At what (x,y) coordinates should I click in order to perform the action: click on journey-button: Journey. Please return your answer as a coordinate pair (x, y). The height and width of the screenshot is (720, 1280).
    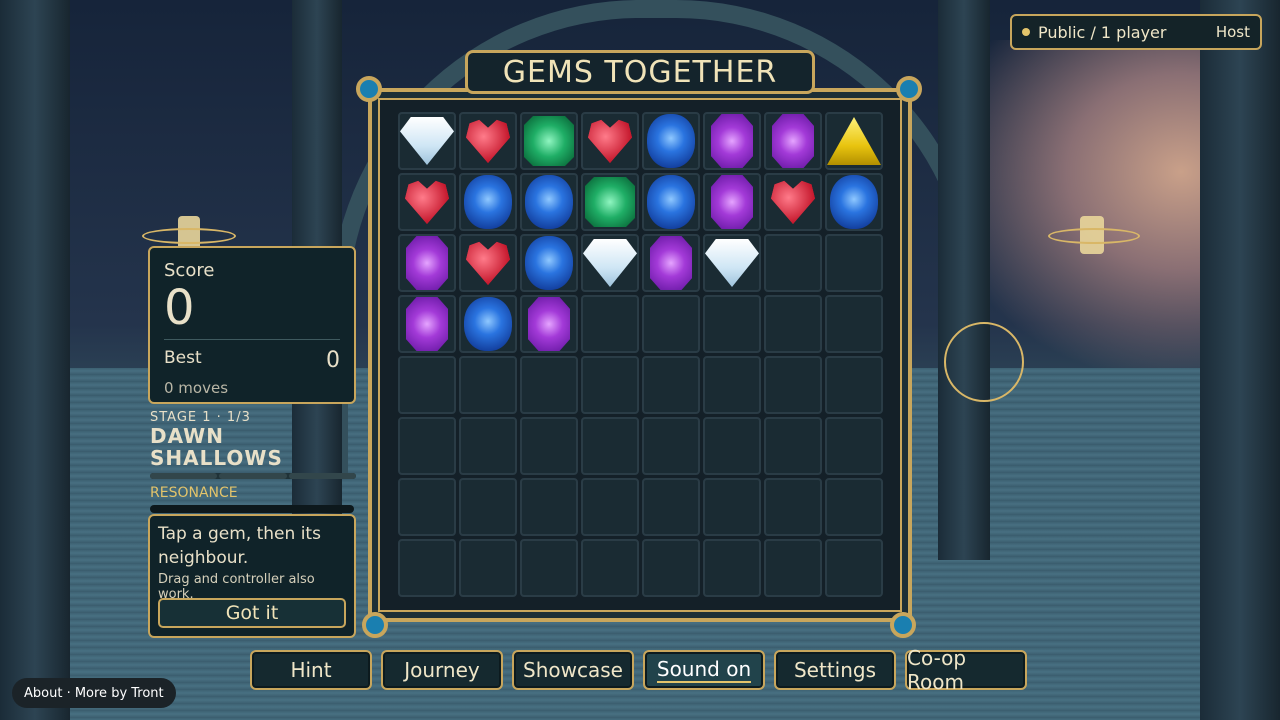
    Looking at the image, I should click on (442, 670).